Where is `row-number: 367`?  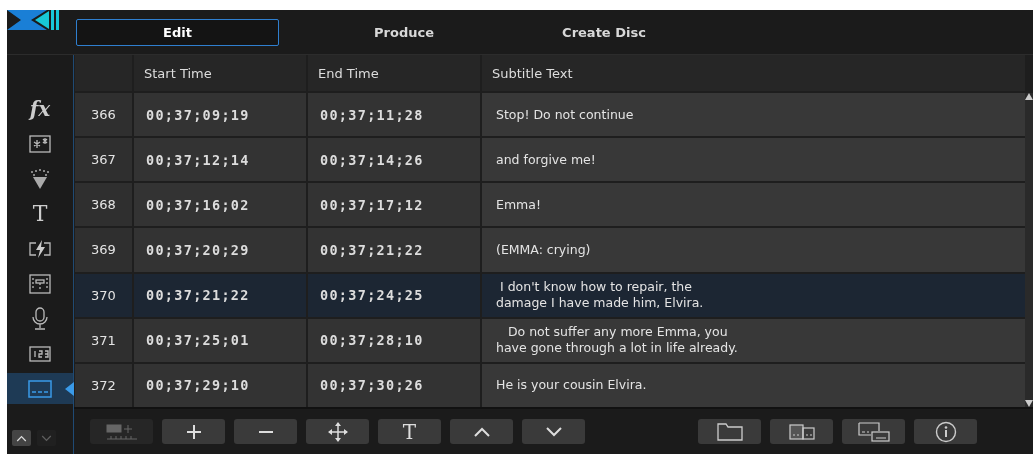 row-number: 367 is located at coordinates (103, 160).